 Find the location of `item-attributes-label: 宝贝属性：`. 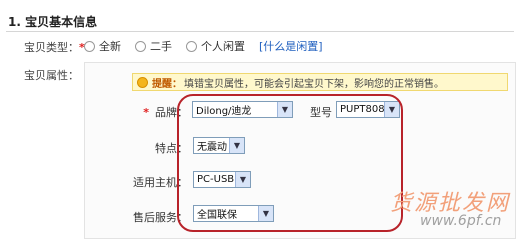

item-attributes-label: 宝贝属性： is located at coordinates (51, 75).